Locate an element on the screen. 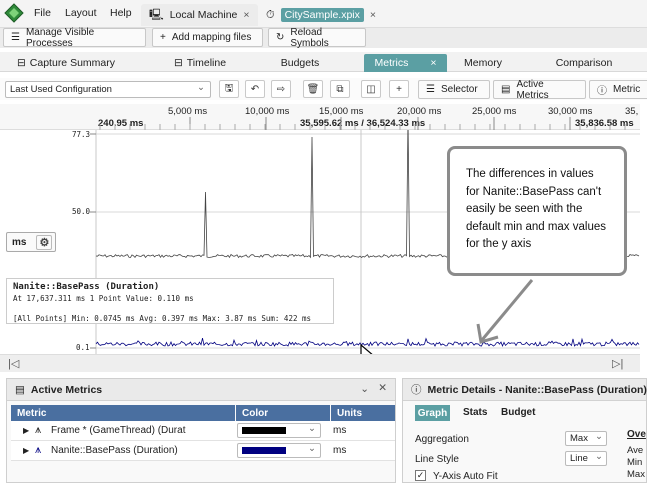 The width and height of the screenshot is (647, 483). add-icon: + is located at coordinates (399, 89).